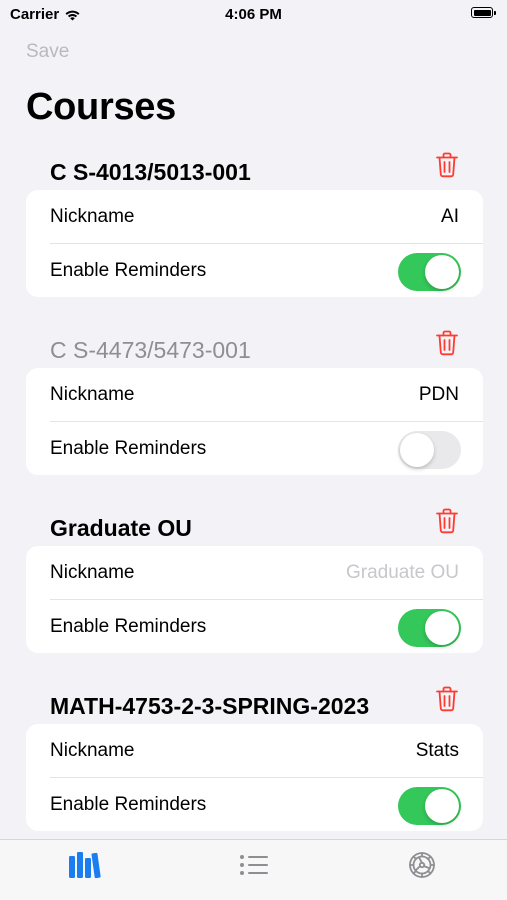 The height and width of the screenshot is (900, 507). I want to click on nickname-input: Stats, so click(359, 751).